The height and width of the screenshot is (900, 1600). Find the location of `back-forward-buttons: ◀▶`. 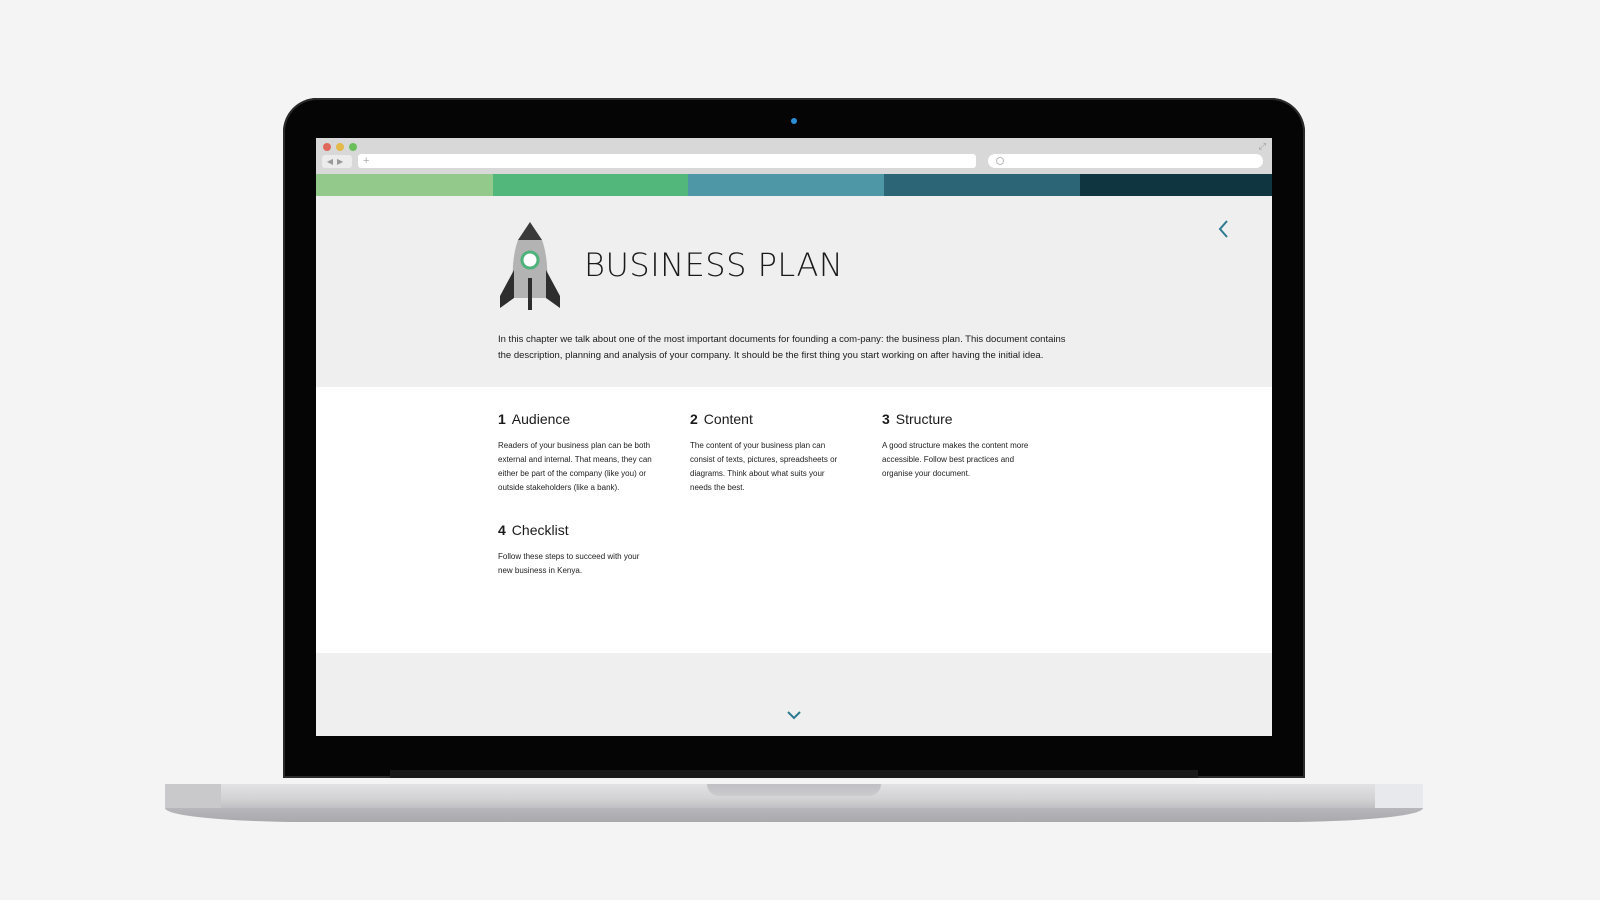

back-forward-buttons: ◀▶ is located at coordinates (337, 161).